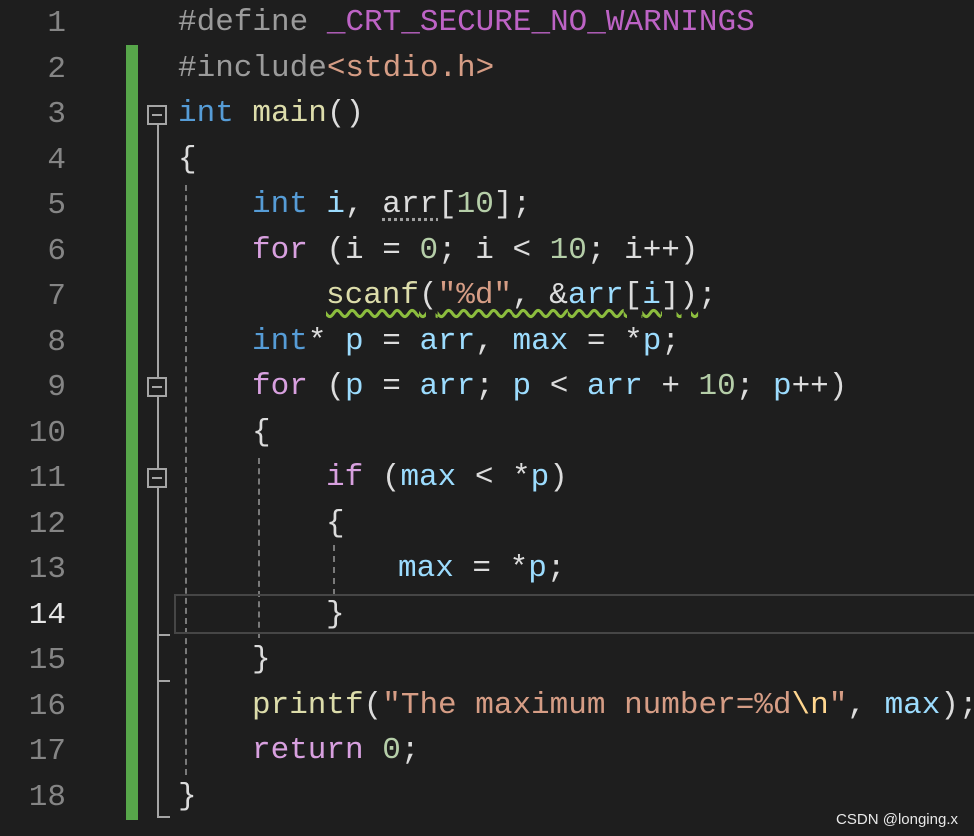  Describe the element at coordinates (410, 68) in the screenshot. I see `include-header: <stdio.h>` at that location.